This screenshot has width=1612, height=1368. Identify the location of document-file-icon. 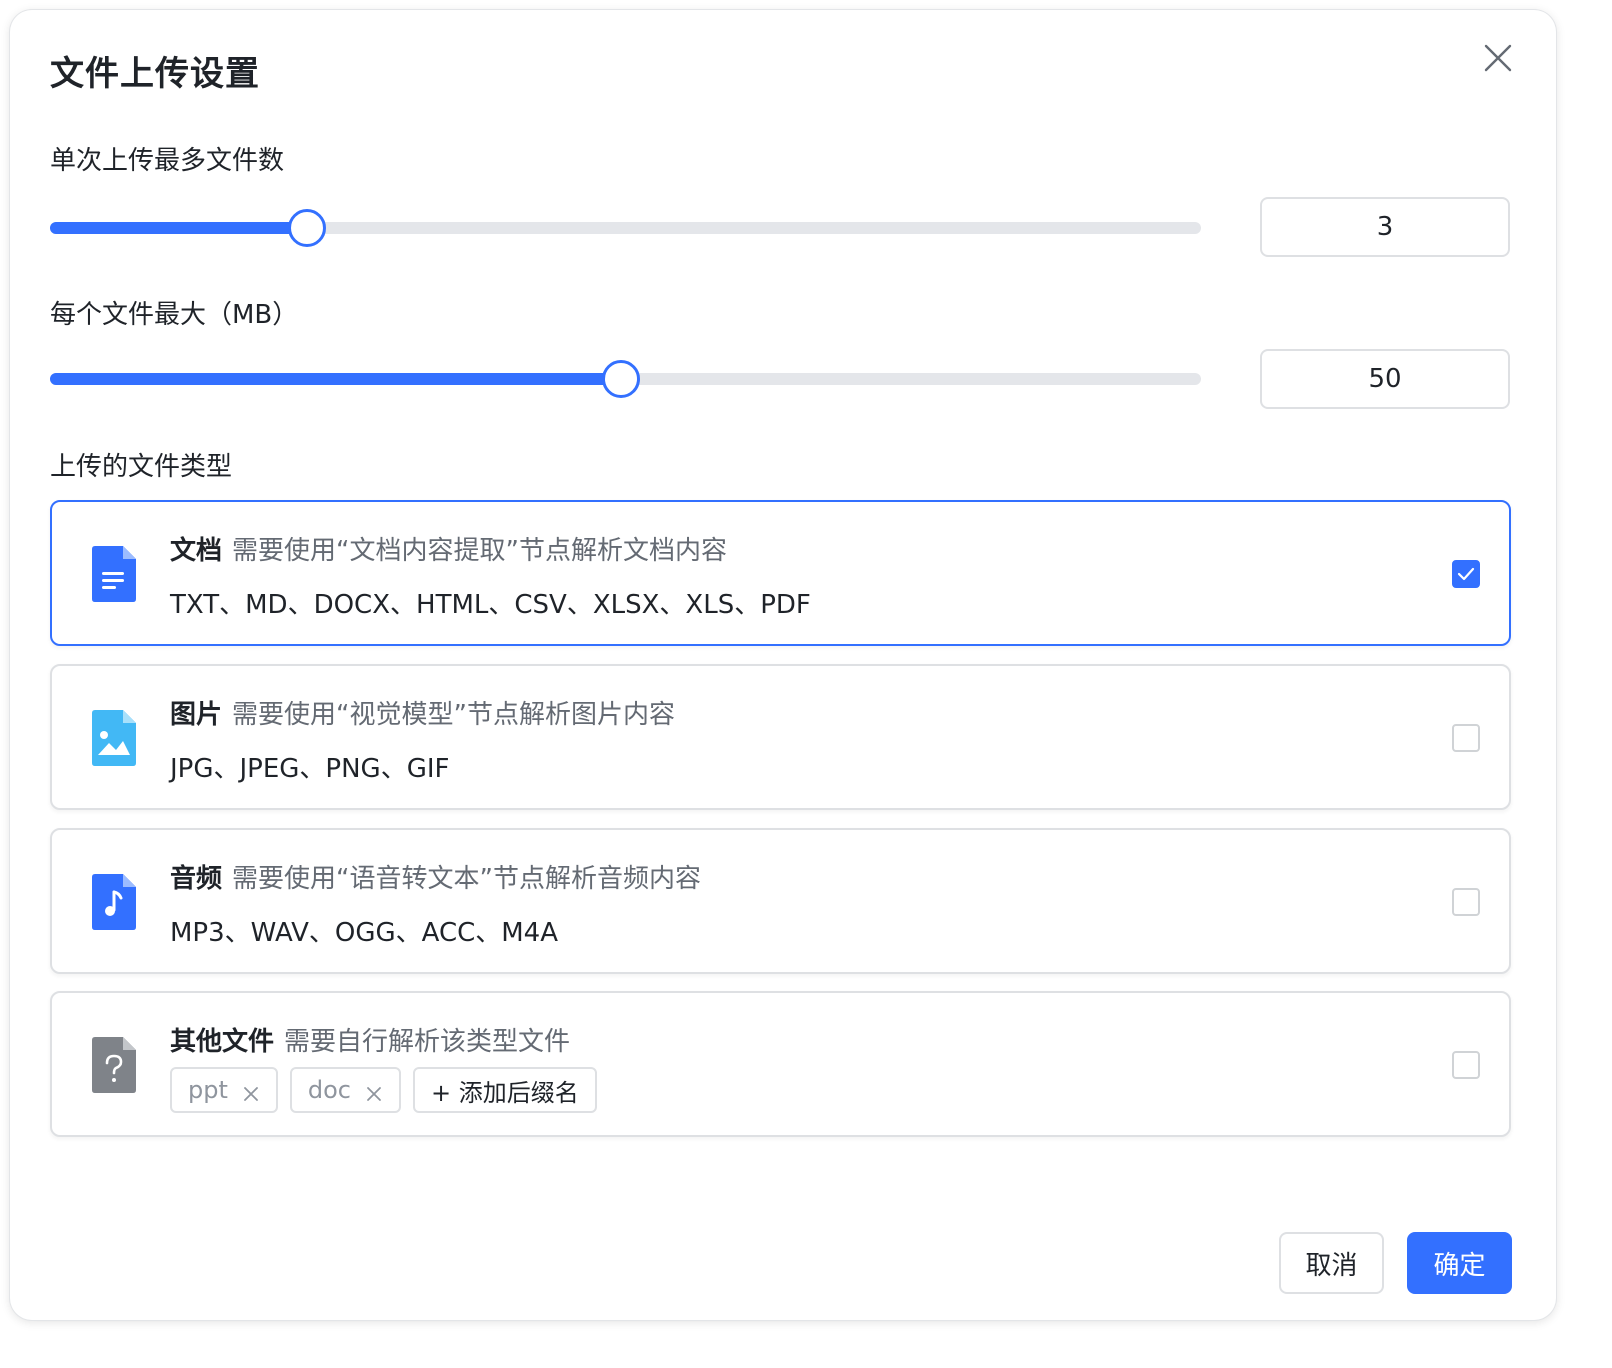
(114, 574).